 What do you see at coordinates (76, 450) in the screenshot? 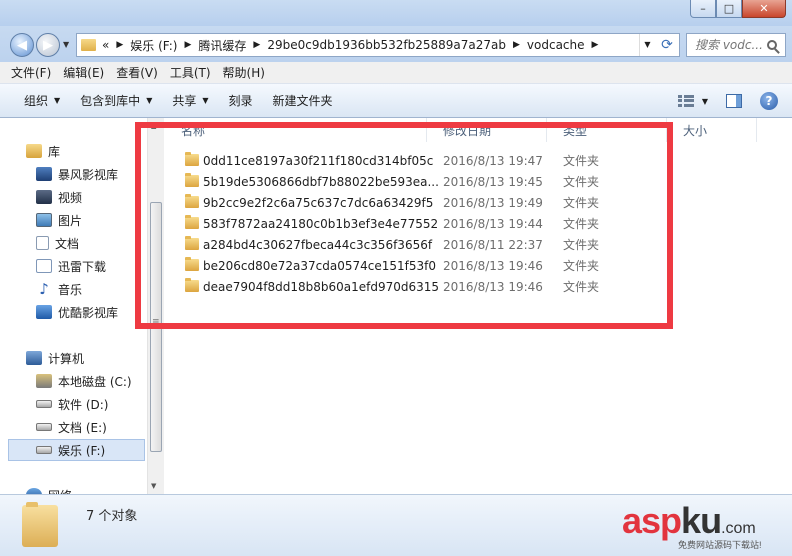
I see `nav-drive-f: 娱乐 (F:)` at bounding box center [76, 450].